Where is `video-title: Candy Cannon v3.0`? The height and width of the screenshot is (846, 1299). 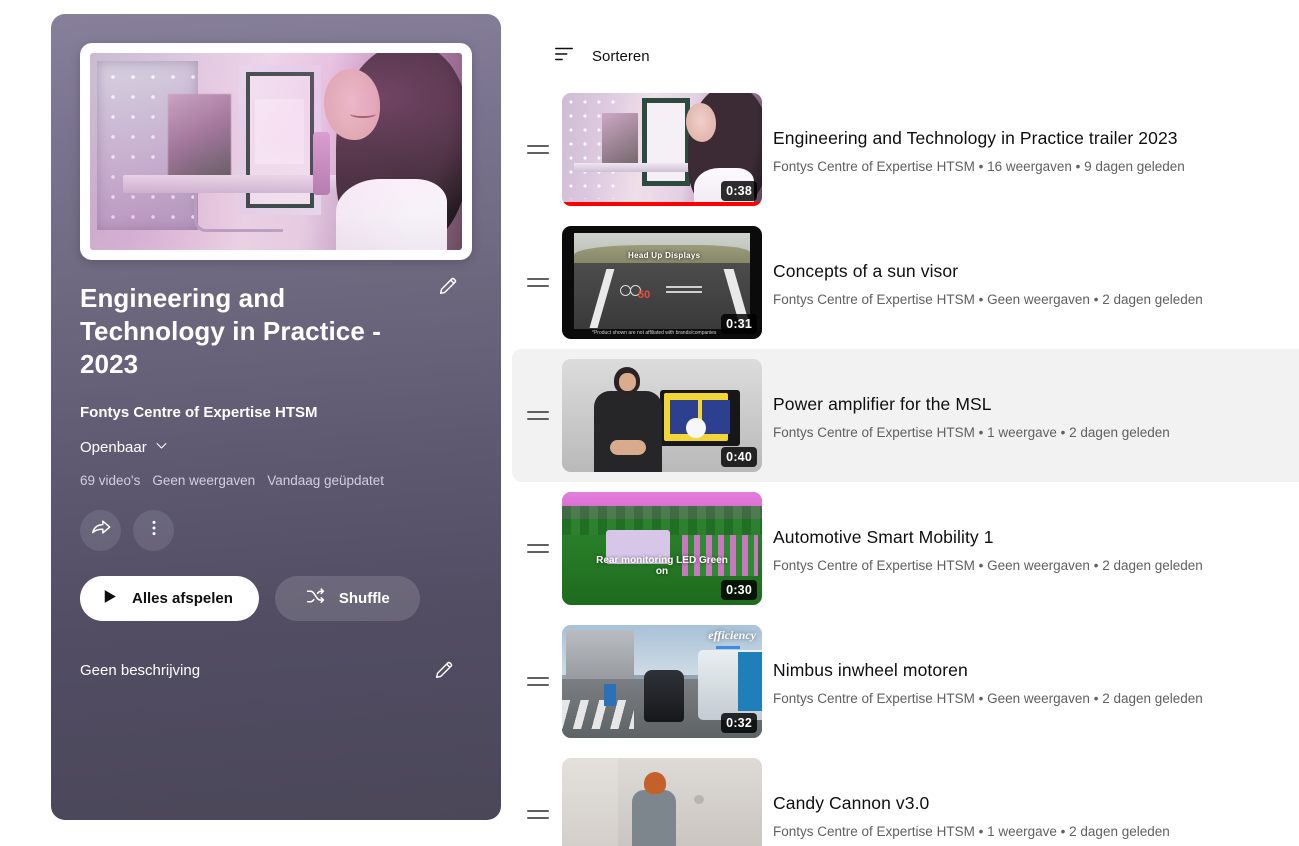
video-title: Candy Cannon v3.0 is located at coordinates (971, 803).